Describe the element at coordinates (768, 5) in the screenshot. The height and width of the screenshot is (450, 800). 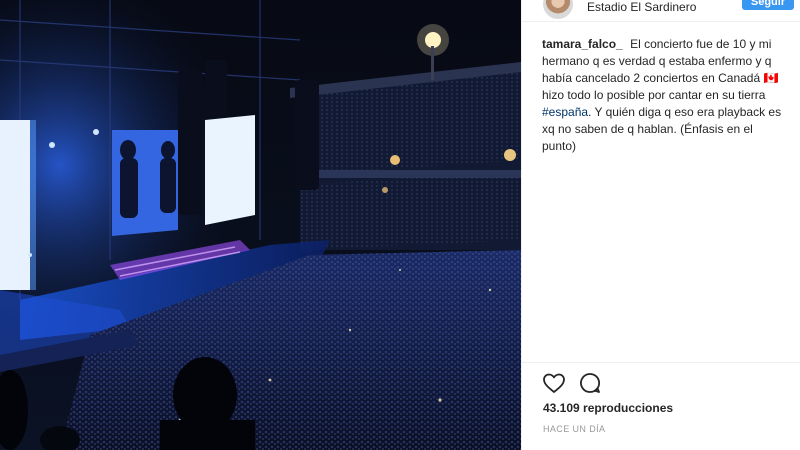
I see `follow-button: Seguir` at that location.